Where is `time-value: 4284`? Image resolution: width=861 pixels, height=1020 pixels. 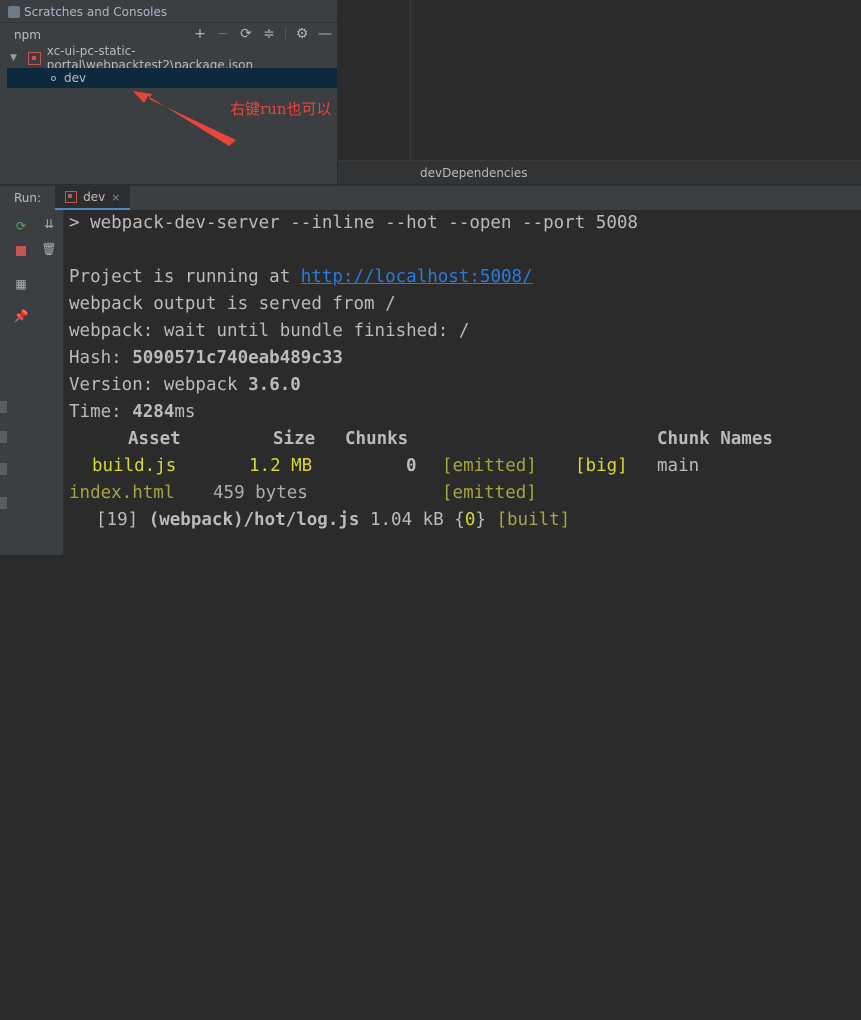
time-value: 4284 is located at coordinates (153, 412).